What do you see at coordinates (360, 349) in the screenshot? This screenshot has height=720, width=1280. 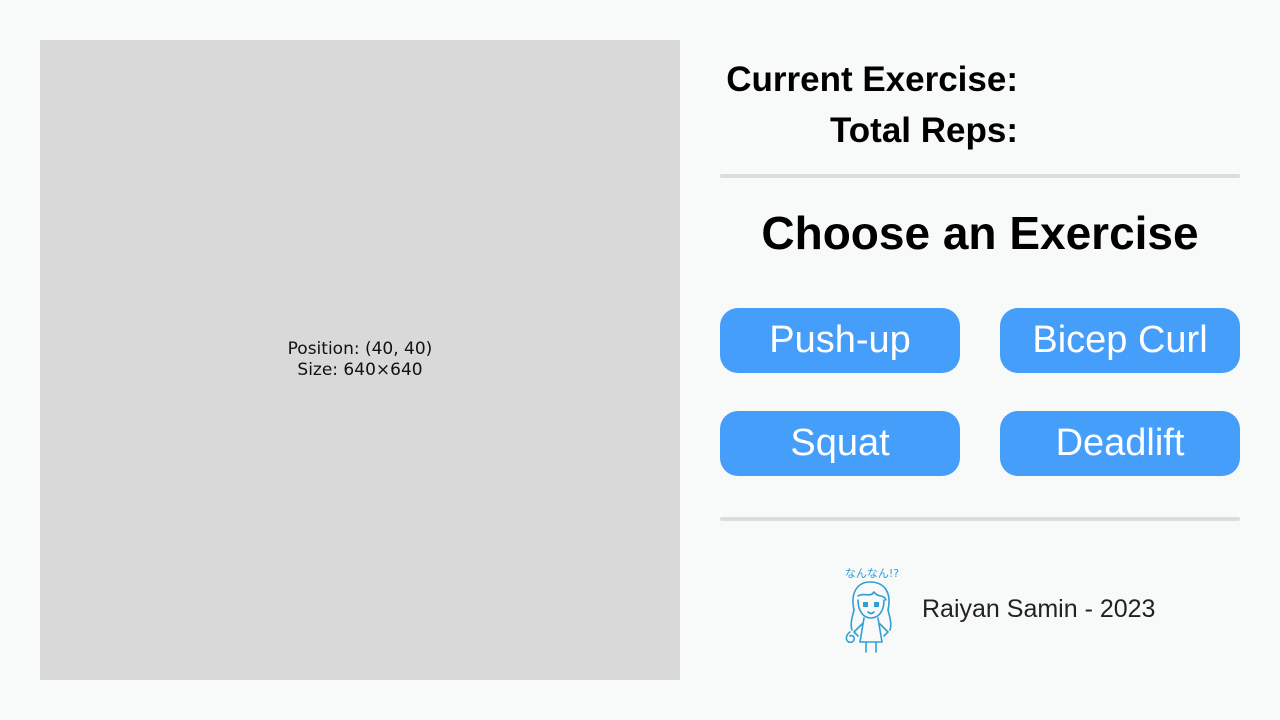 I see `position-label: Position: (40, 40)` at bounding box center [360, 349].